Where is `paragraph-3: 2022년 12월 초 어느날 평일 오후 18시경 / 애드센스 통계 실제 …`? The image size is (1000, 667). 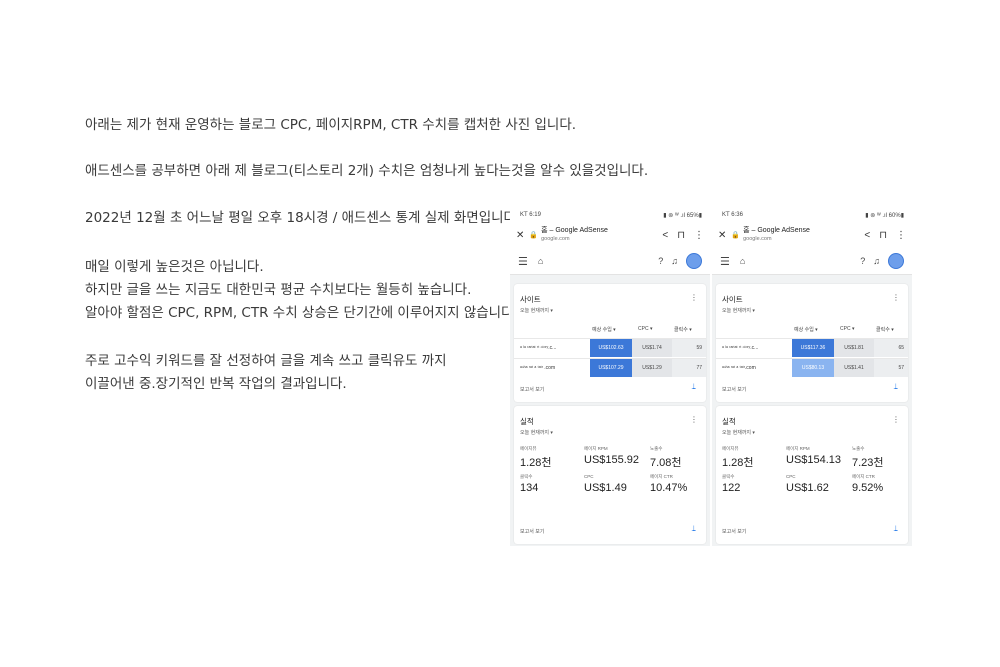
paragraph-3: 2022년 12월 초 어느날 평일 오후 18시경 / 애드센스 통계 실제 … is located at coordinates (302, 218).